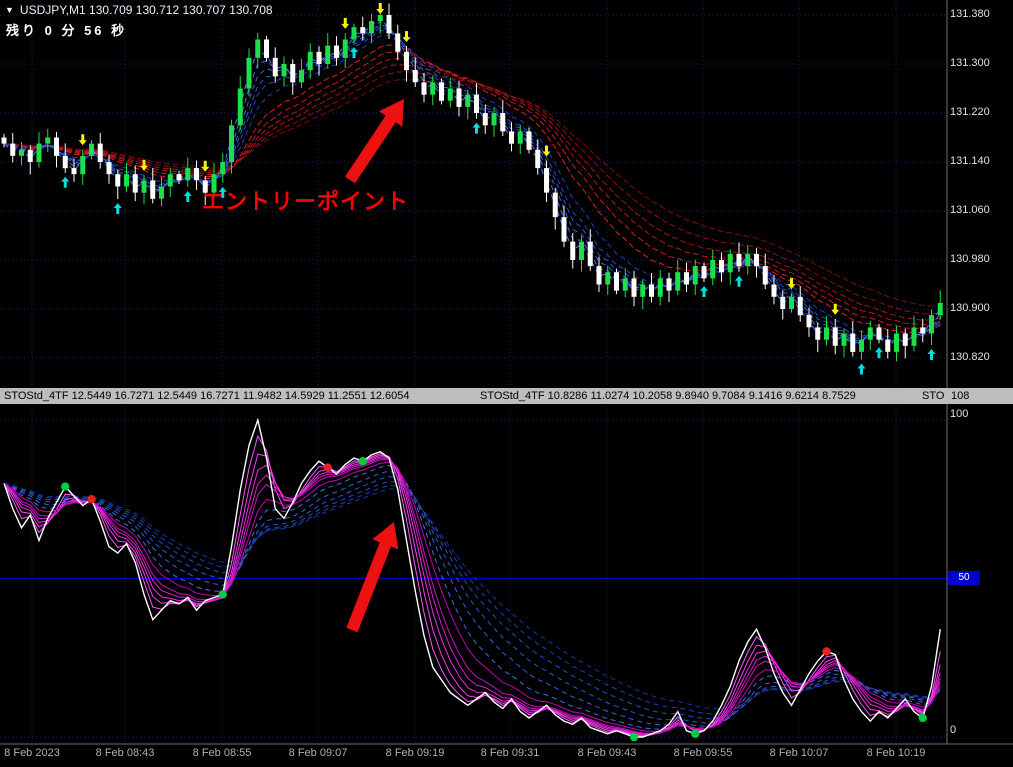 The image size is (1013, 767). Describe the element at coordinates (125, 753) in the screenshot. I see `time-axis-label: 8 Feb 08:43` at that location.